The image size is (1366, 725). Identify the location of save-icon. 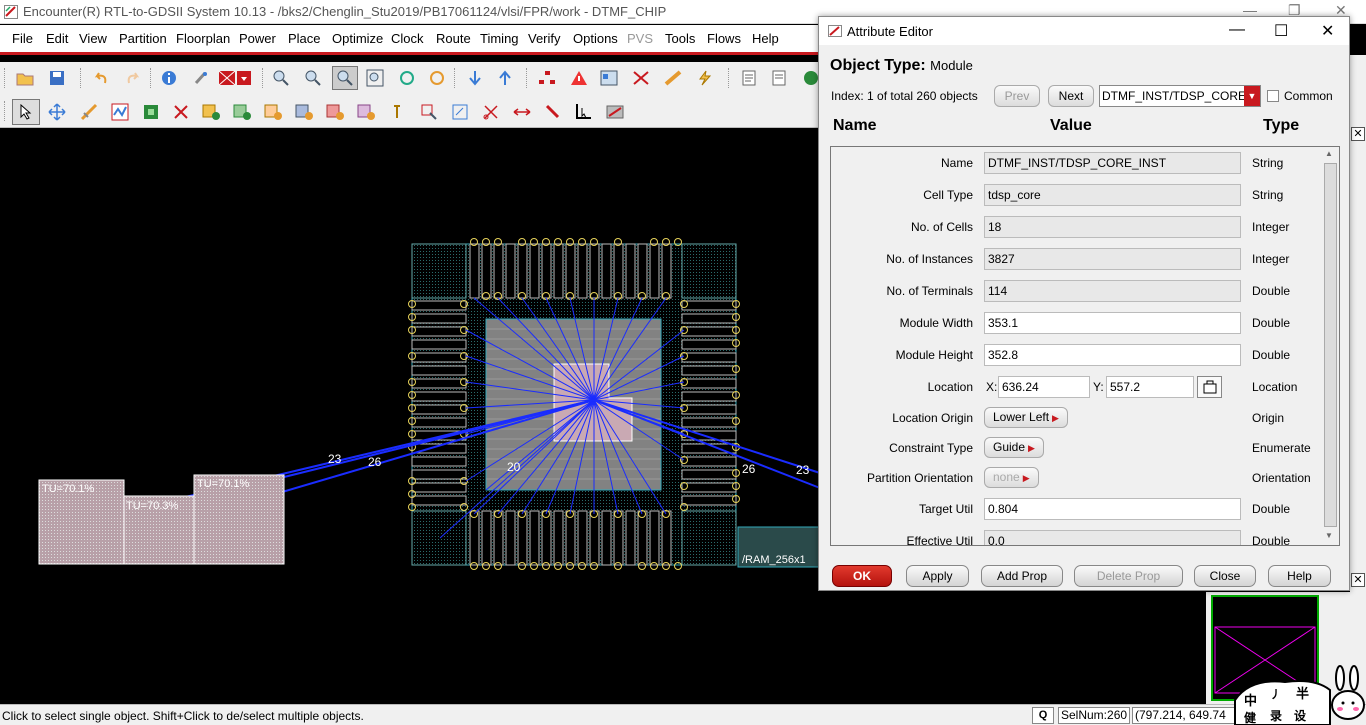
(57, 78).